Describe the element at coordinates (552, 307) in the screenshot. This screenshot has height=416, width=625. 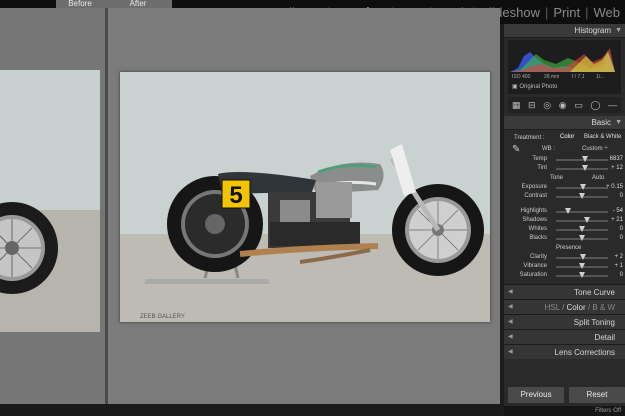
I see `hsl-tab: HSL` at that location.